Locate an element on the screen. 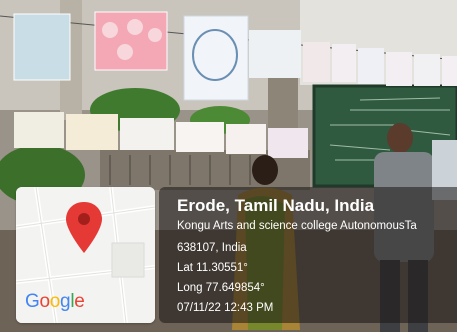 The height and width of the screenshot is (332, 457). address-line-2: 638107, India is located at coordinates (212, 248).